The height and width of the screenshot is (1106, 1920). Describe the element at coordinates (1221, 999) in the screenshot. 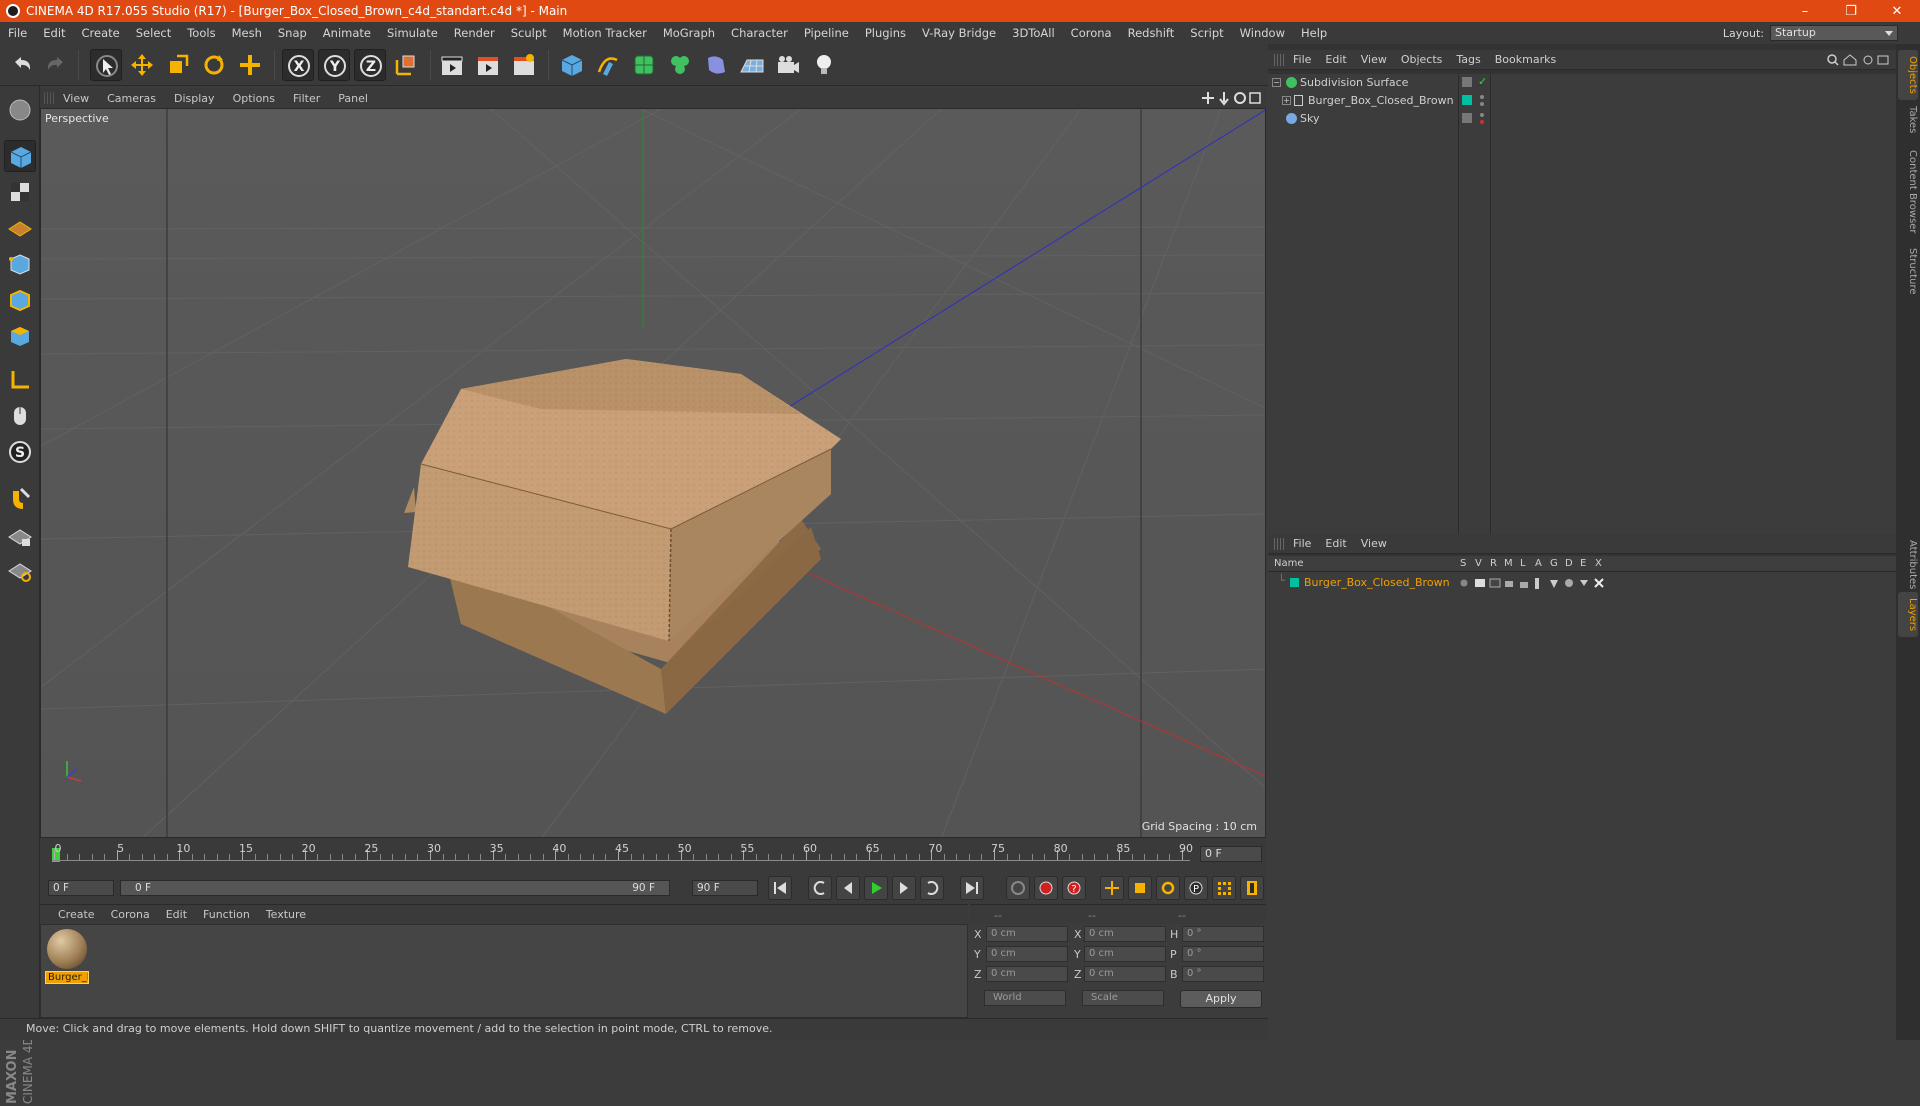

I see `apply-button: Apply` at that location.